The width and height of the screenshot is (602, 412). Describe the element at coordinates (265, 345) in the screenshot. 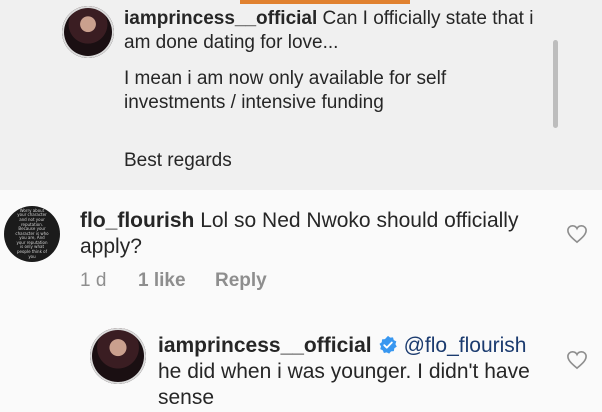

I see `reply-username: iamprincess__official` at that location.